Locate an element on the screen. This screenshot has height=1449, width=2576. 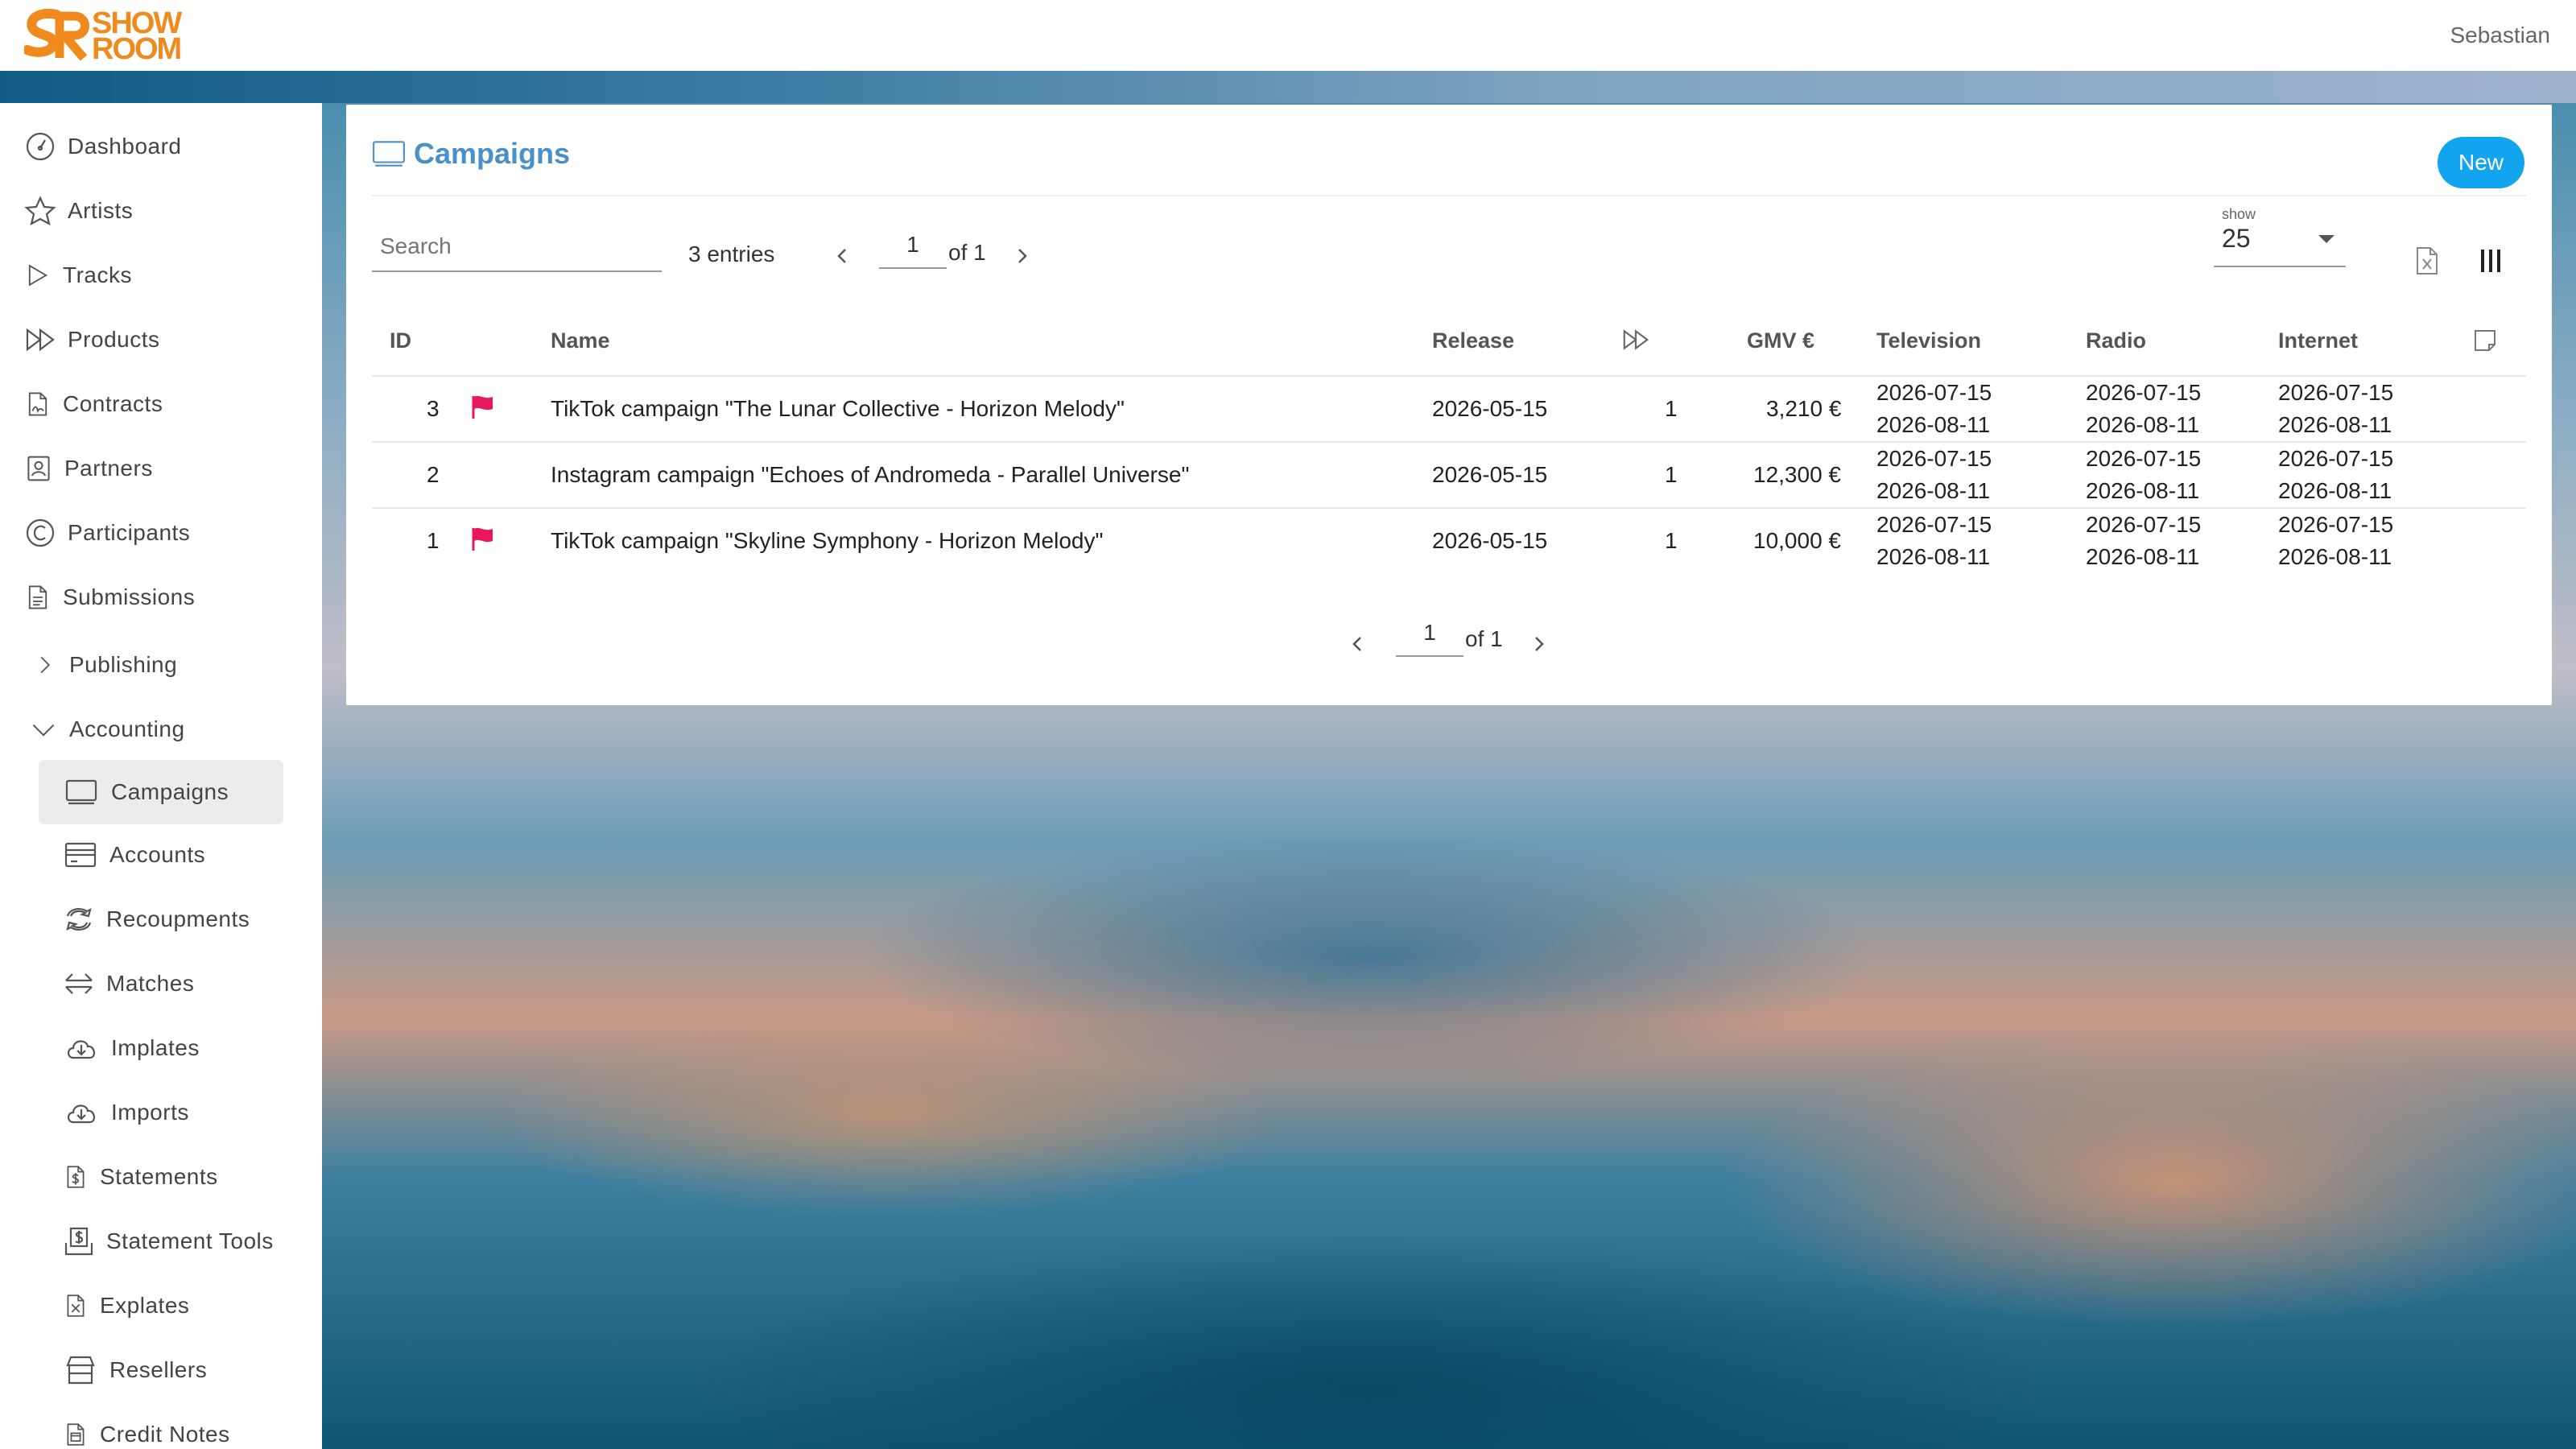
sidebar-item-resellers: Resellers is located at coordinates (135, 1370).